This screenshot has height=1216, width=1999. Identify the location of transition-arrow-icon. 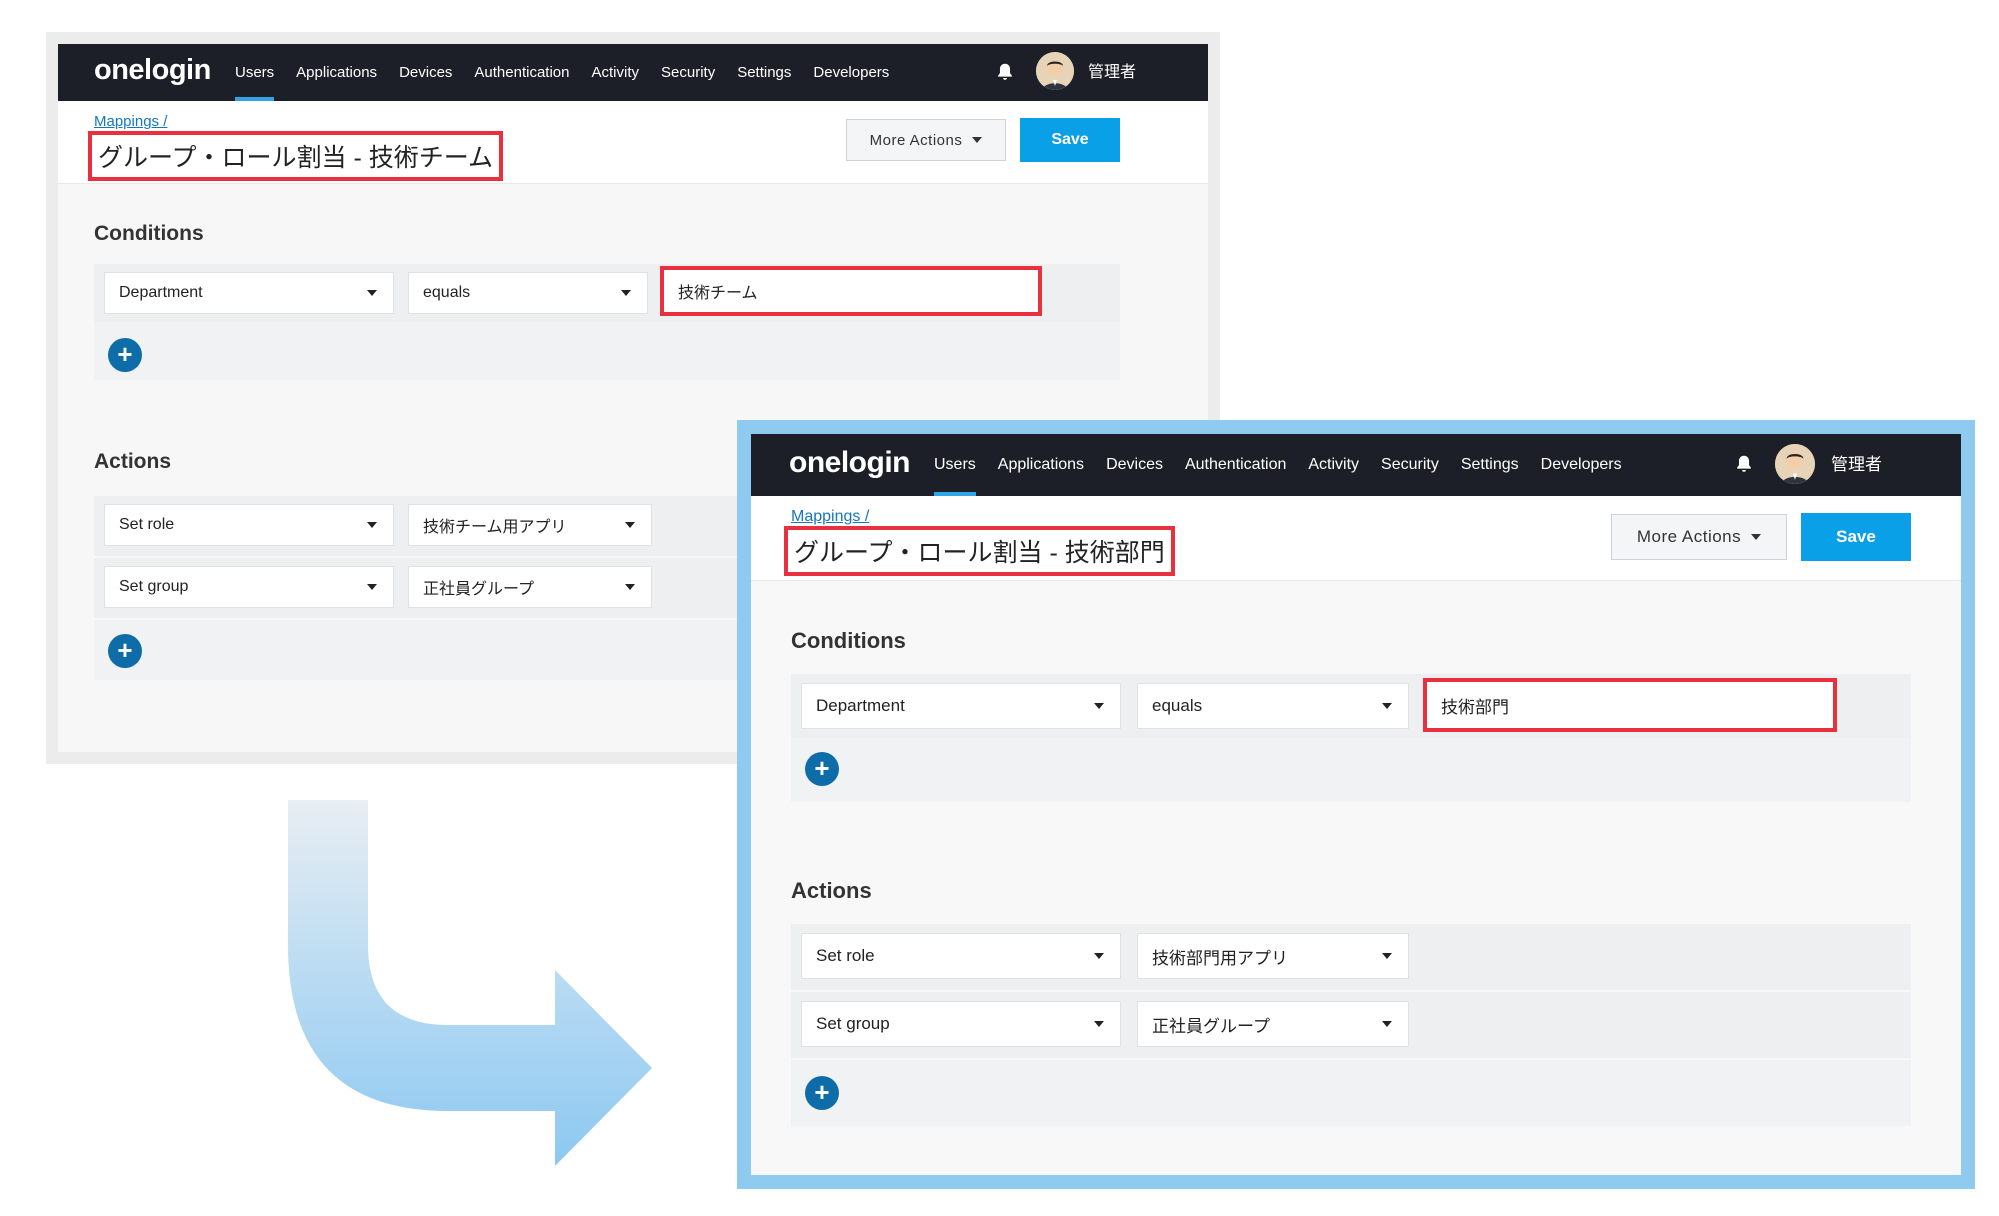
(470, 983).